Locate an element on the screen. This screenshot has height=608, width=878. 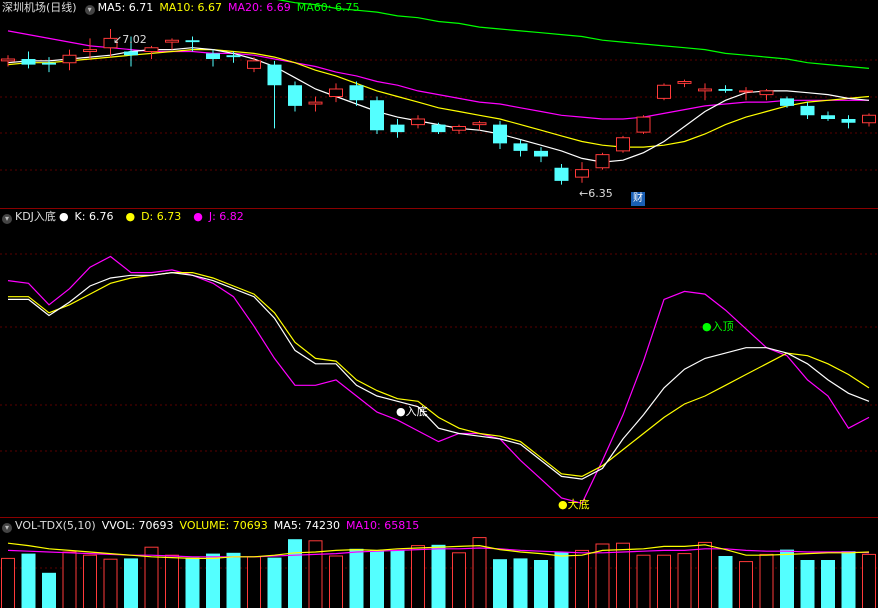
kdj-title: KDJ入底 is located at coordinates (35, 216).